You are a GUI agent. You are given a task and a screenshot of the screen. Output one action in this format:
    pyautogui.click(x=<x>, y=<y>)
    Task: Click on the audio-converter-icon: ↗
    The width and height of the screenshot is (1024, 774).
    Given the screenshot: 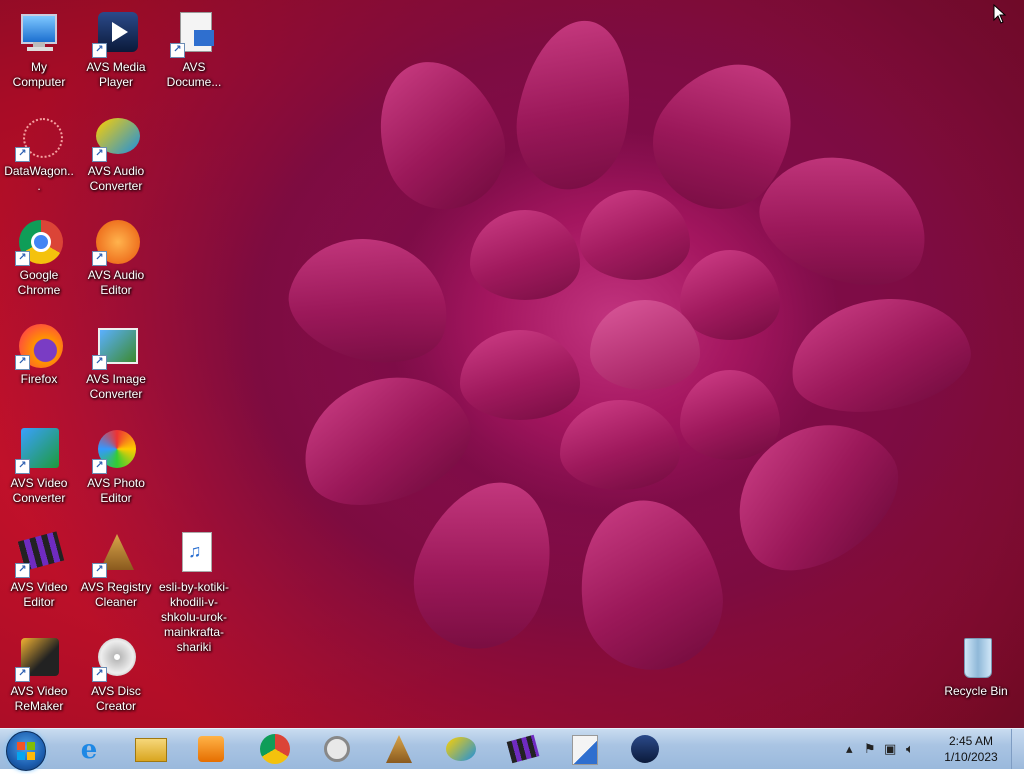 What is the action you would take?
    pyautogui.click(x=116, y=138)
    